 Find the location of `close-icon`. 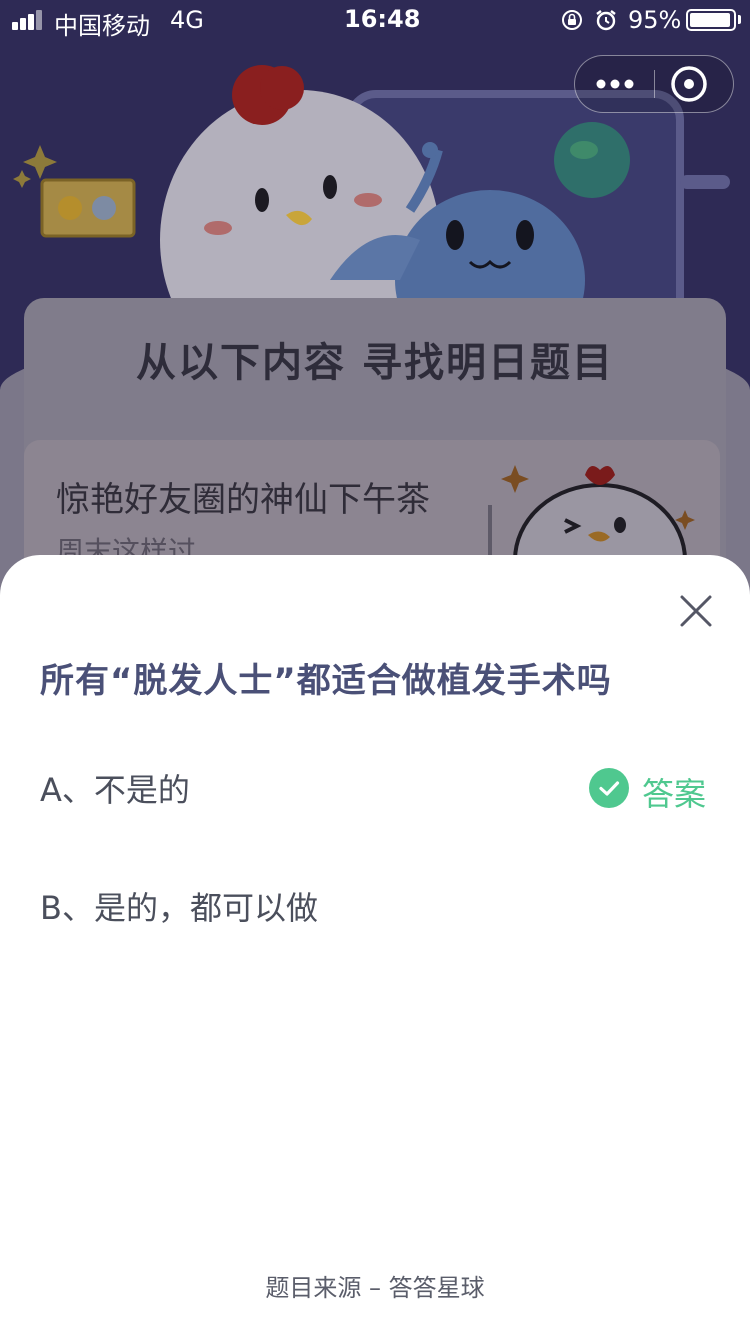

close-icon is located at coordinates (696, 611).